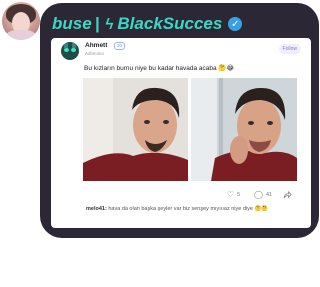  I want to click on comment-count: 41, so click(269, 195).